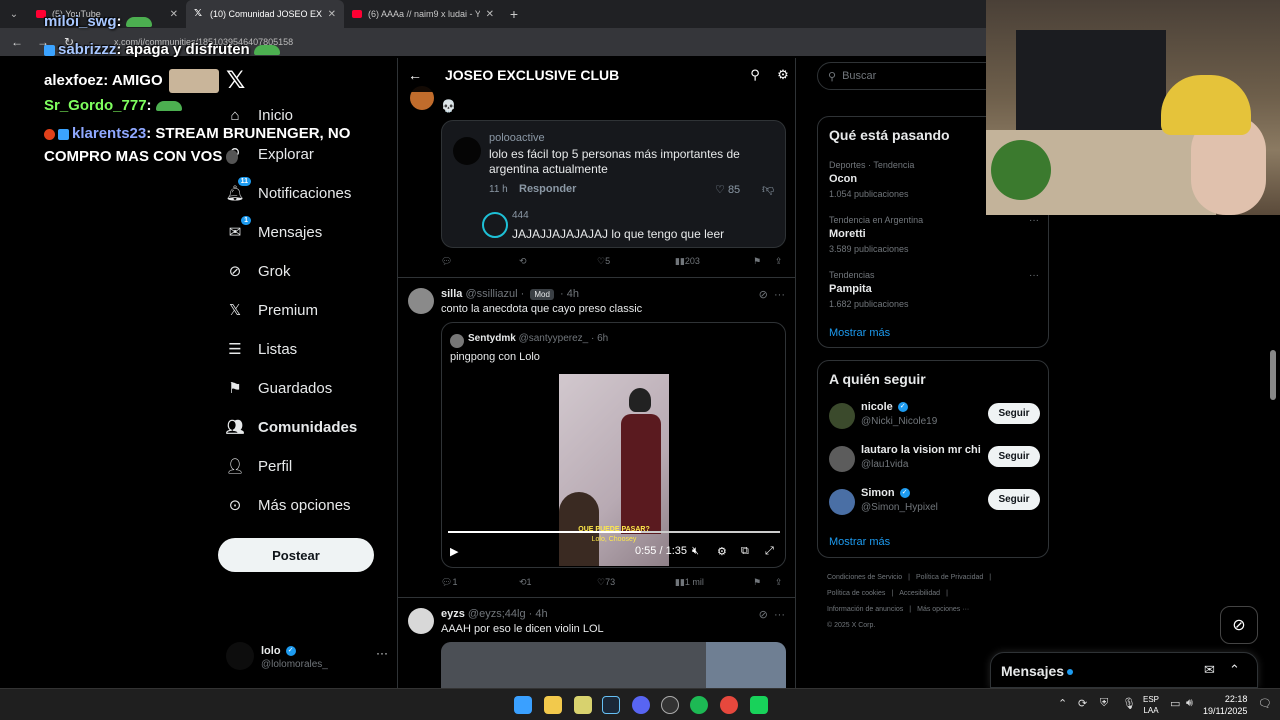 The height and width of the screenshot is (720, 1280). Describe the element at coordinates (606, 582) in the screenshot. I see `like-button: ♡ 73` at that location.